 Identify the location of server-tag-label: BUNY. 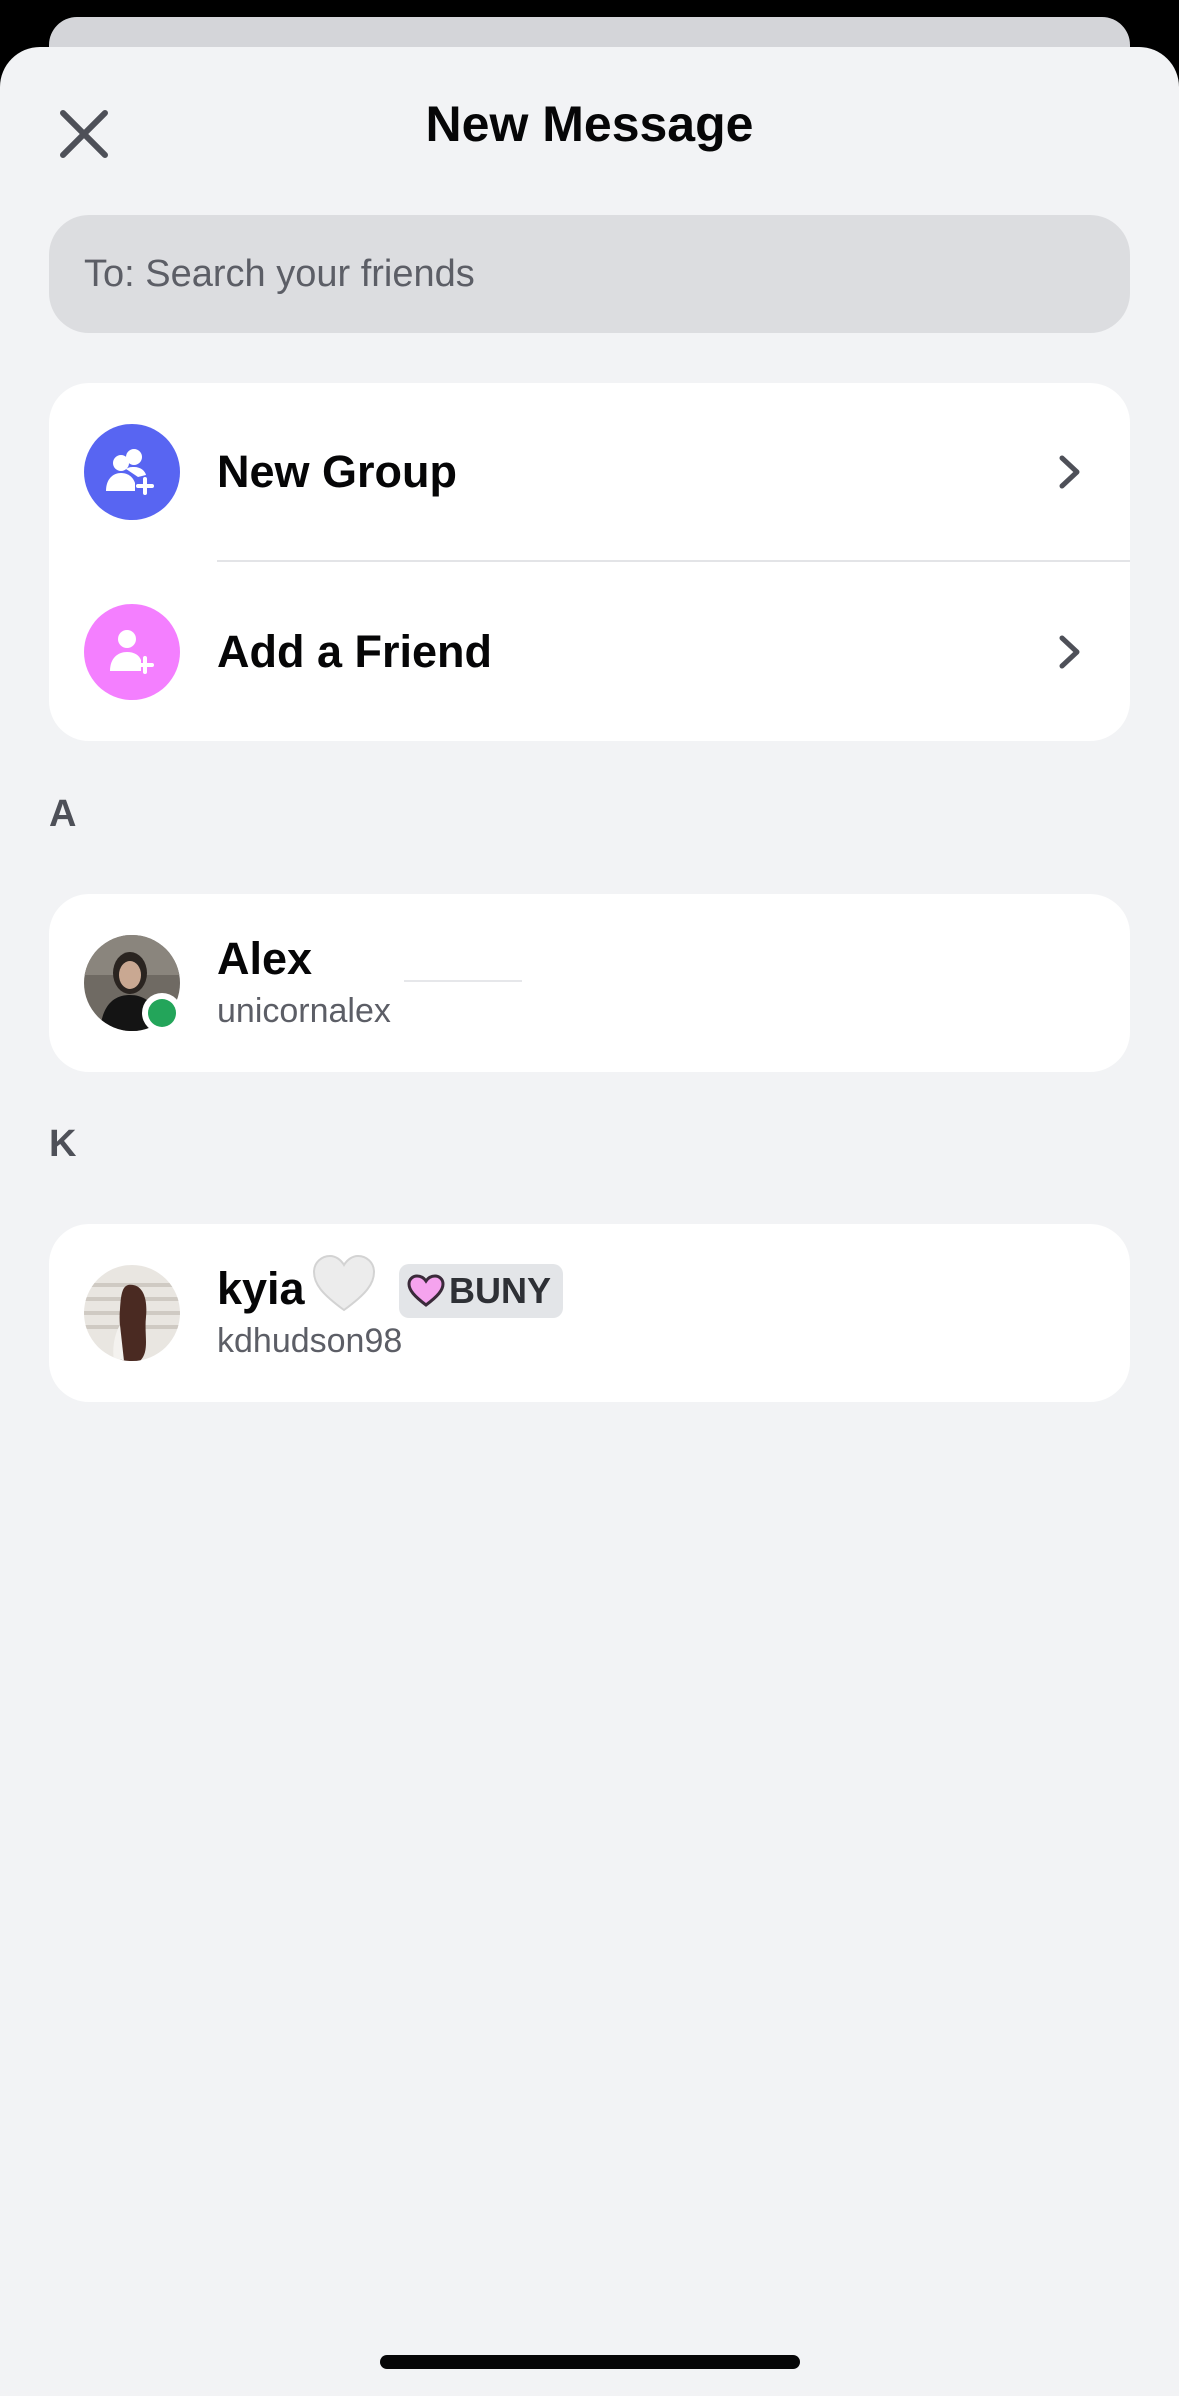
(500, 1290).